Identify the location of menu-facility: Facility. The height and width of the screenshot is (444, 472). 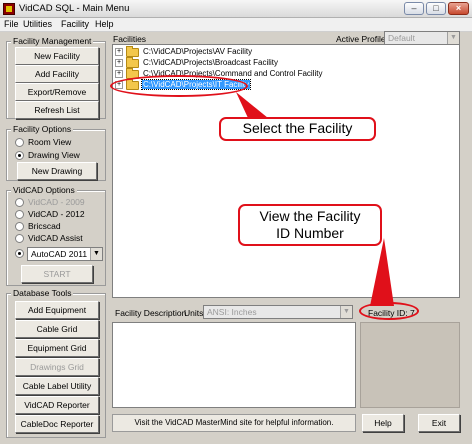
(75, 24).